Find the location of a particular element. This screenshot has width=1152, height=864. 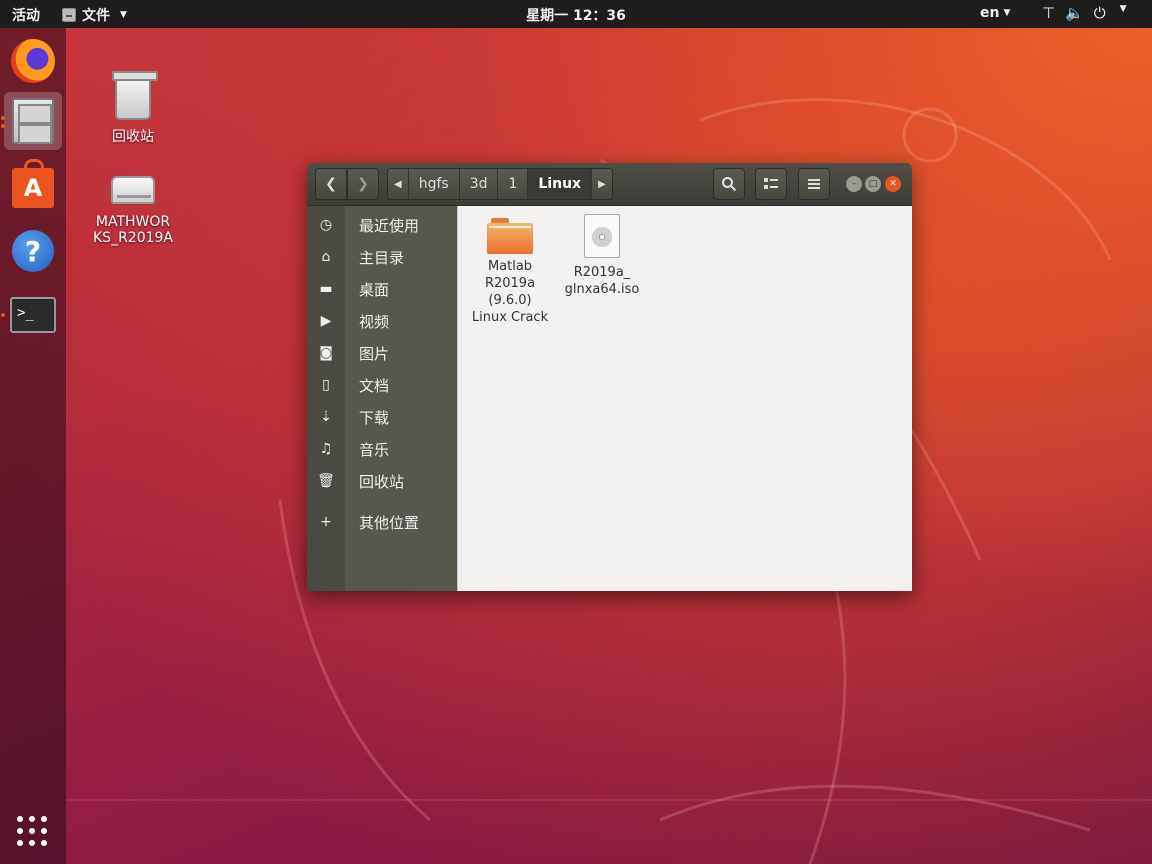

path-scroll-left: ◀ is located at coordinates (398, 184).